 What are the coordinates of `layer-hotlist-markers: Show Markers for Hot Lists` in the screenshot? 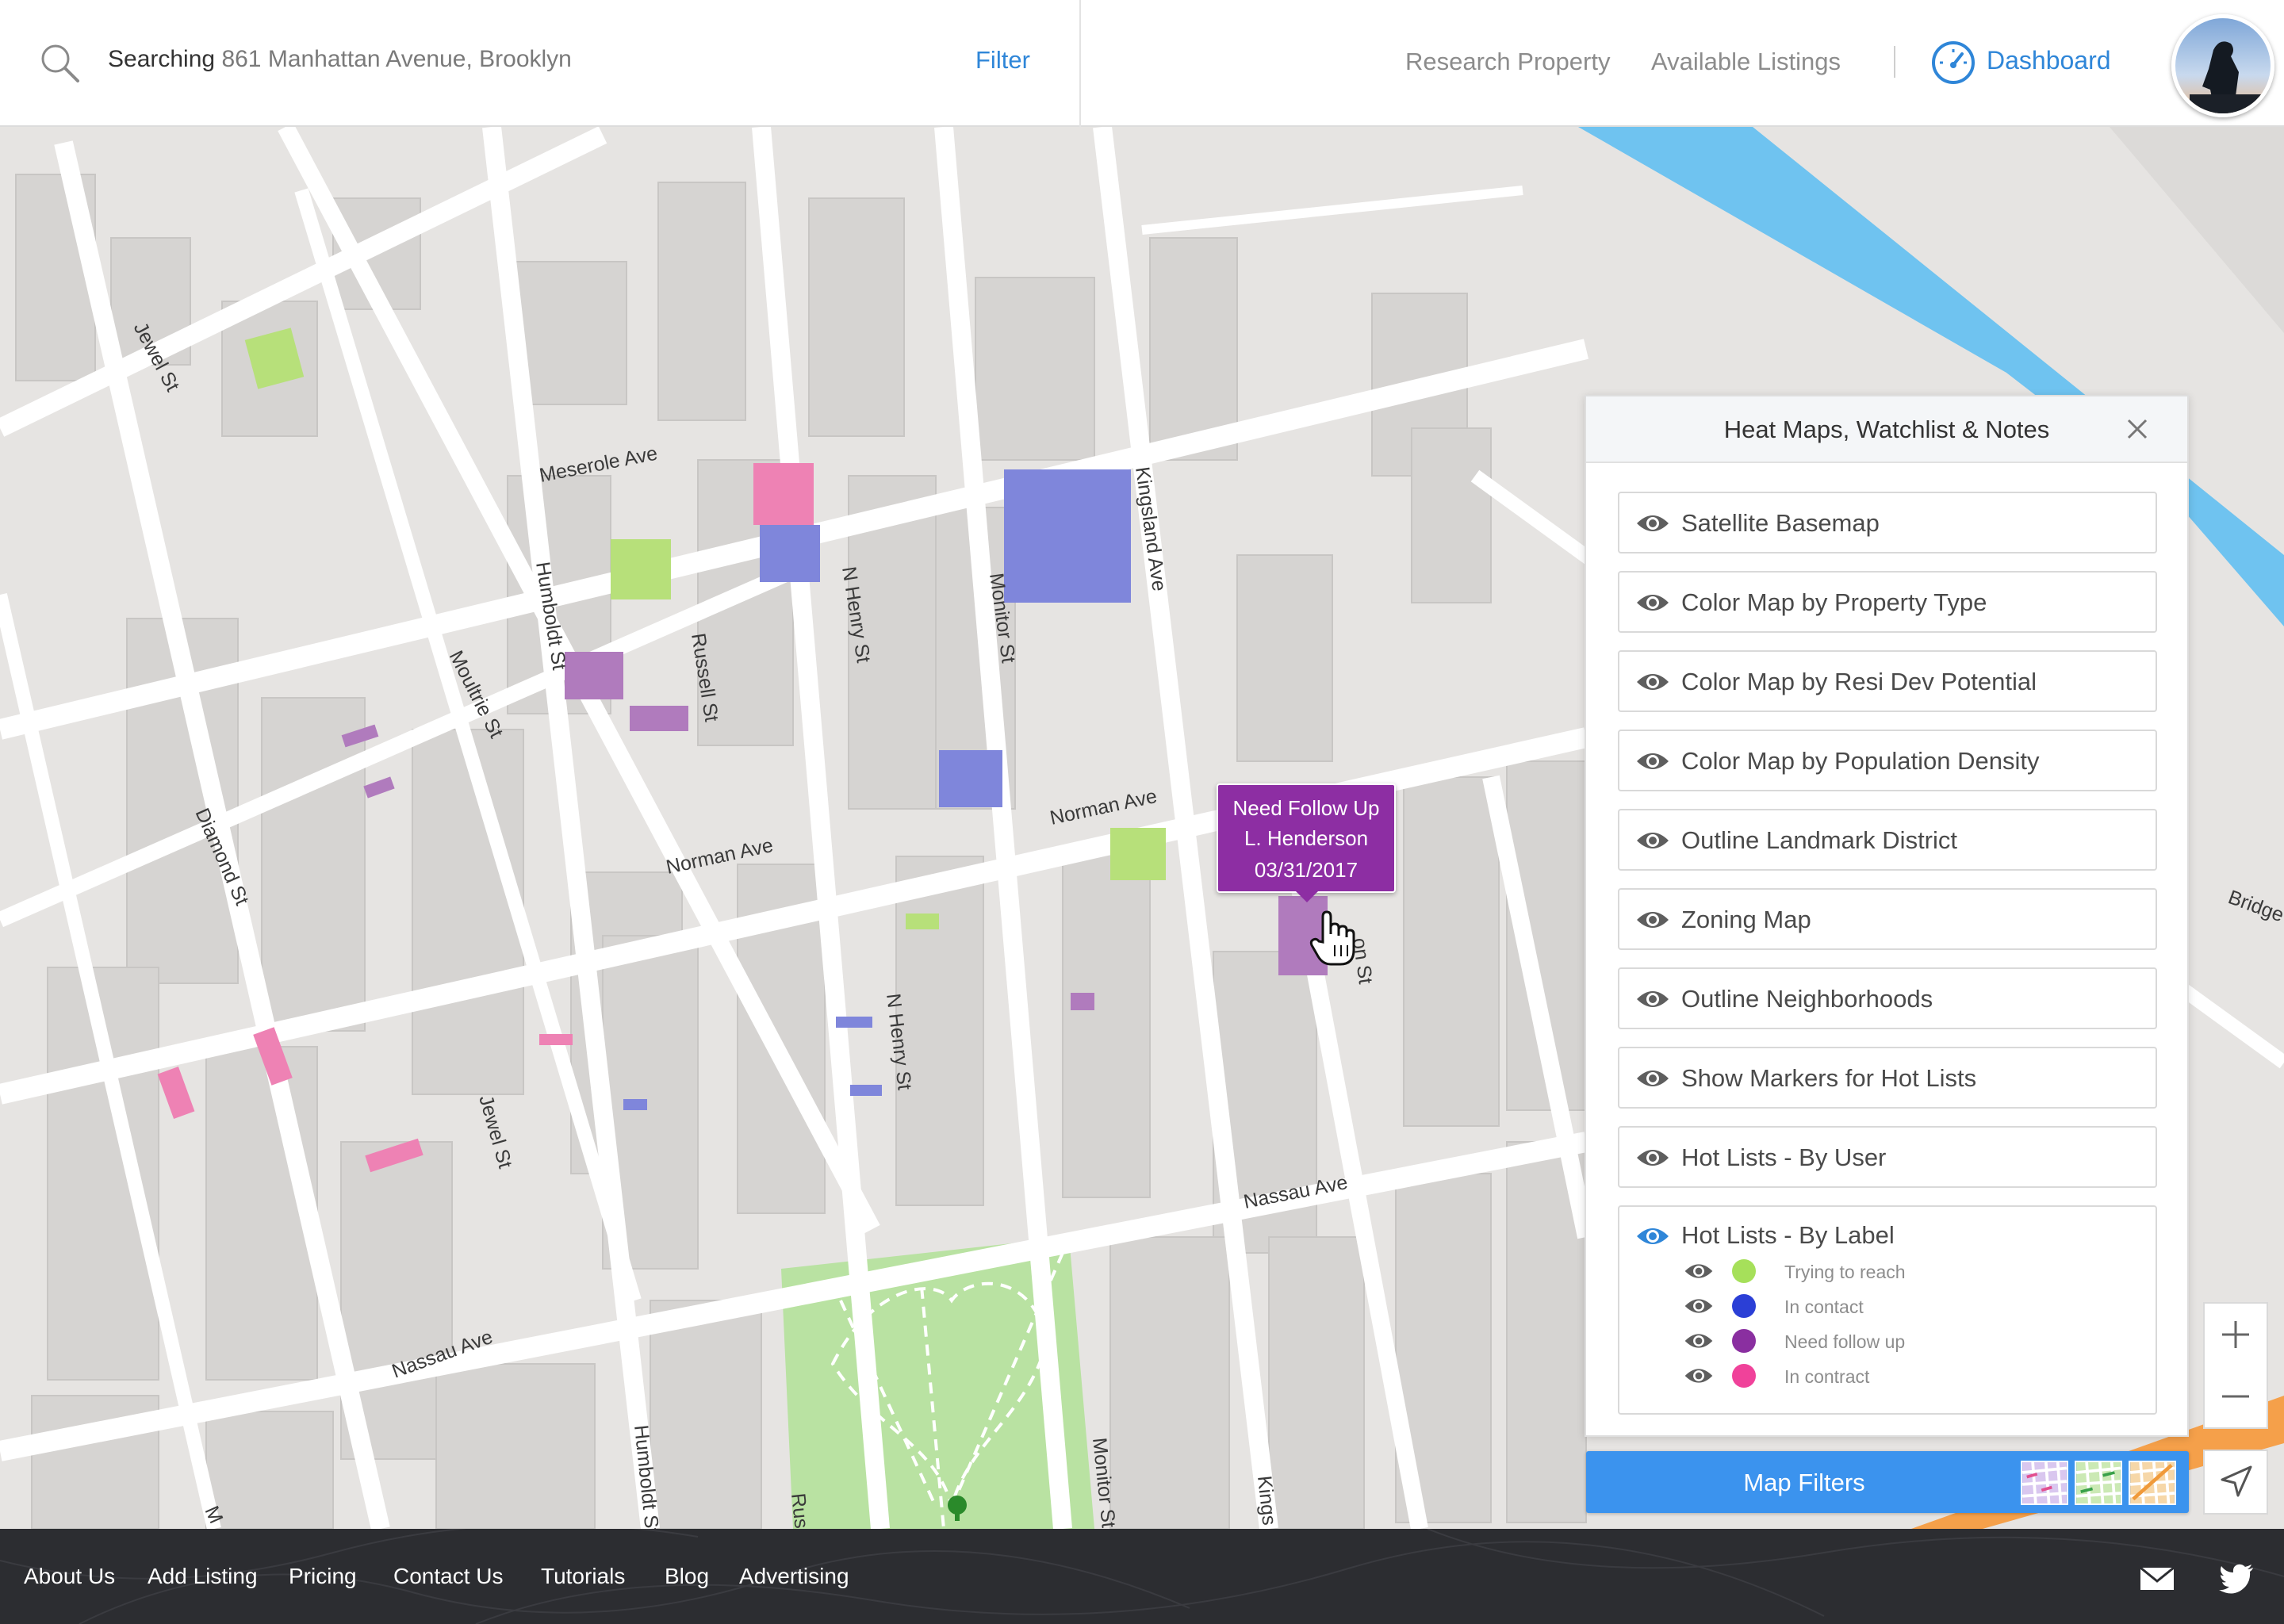 It's located at (1887, 1078).